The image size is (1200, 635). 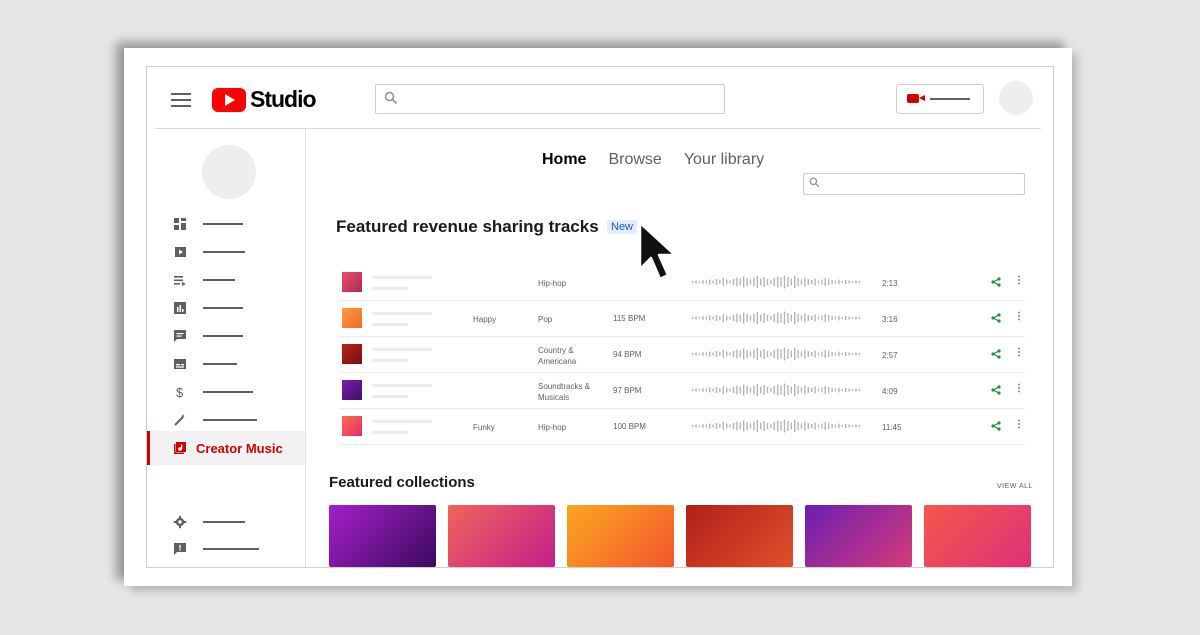 I want to click on sidebar-item-comments, so click(x=226, y=336).